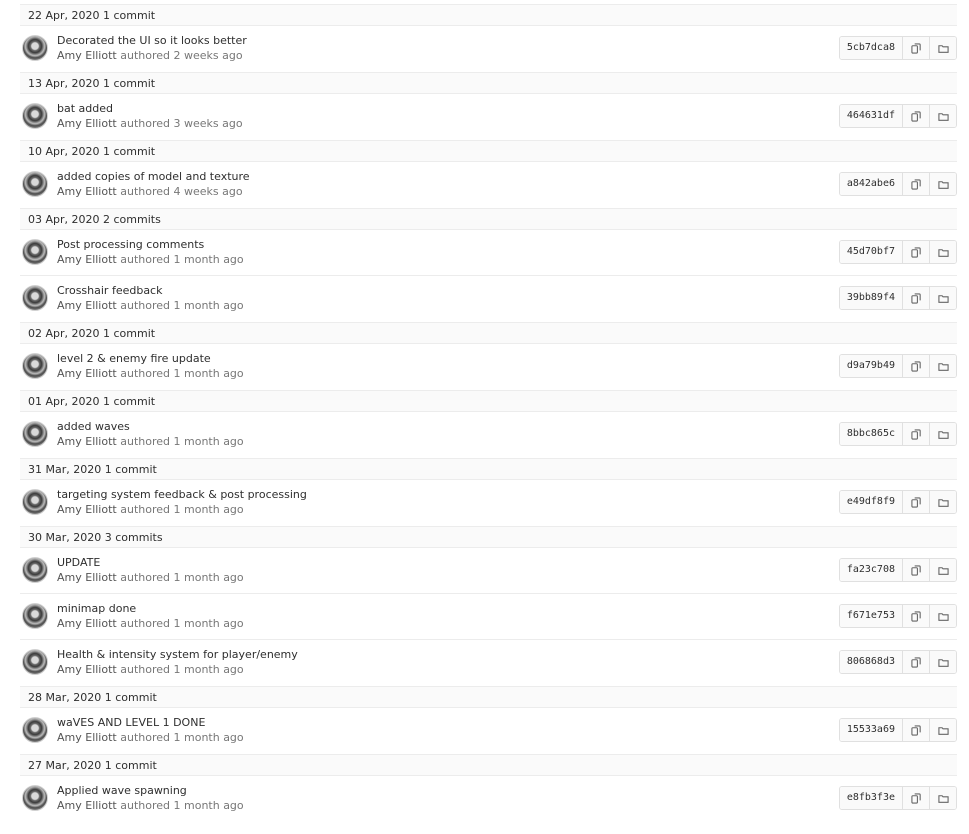 The height and width of the screenshot is (834, 969). Describe the element at coordinates (871, 48) in the screenshot. I see `commit-sha: 5cb7dca8` at that location.